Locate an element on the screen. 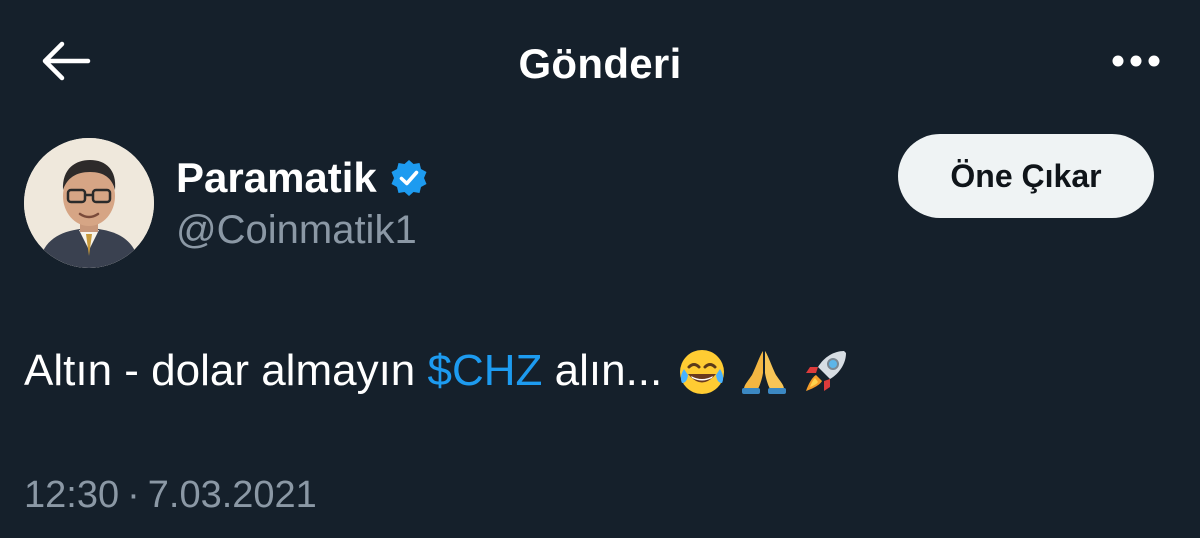 This screenshot has width=1200, height=538. page-title: Gönderi is located at coordinates (600, 63).